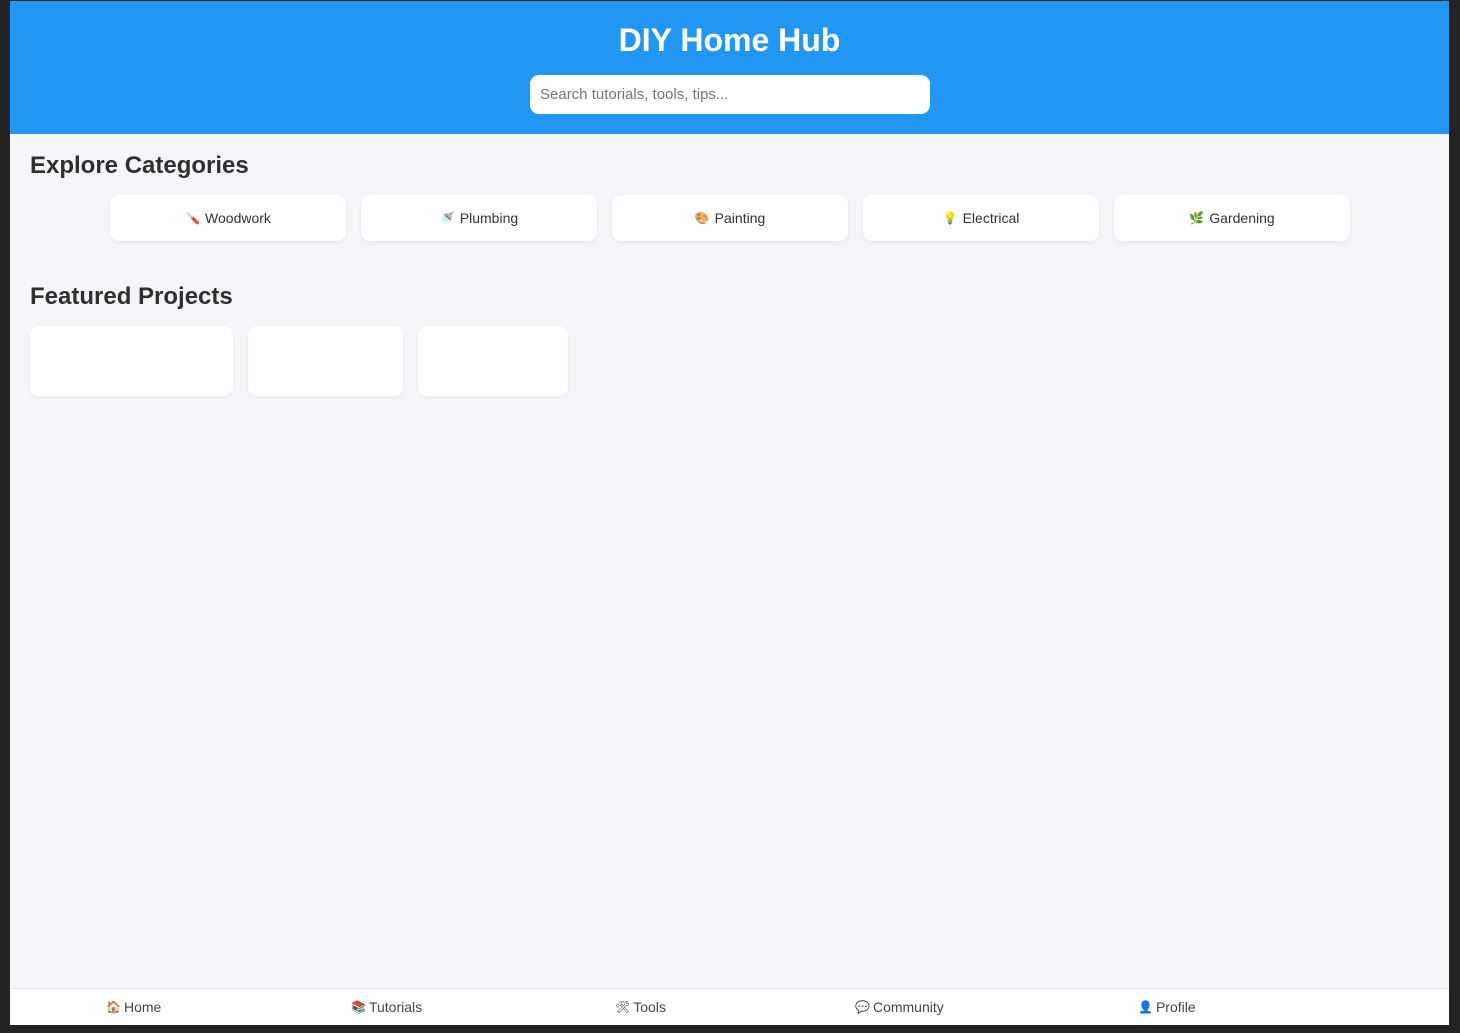 This screenshot has height=1033, width=1460. I want to click on speech-bubble-icon: 💬, so click(862, 1007).